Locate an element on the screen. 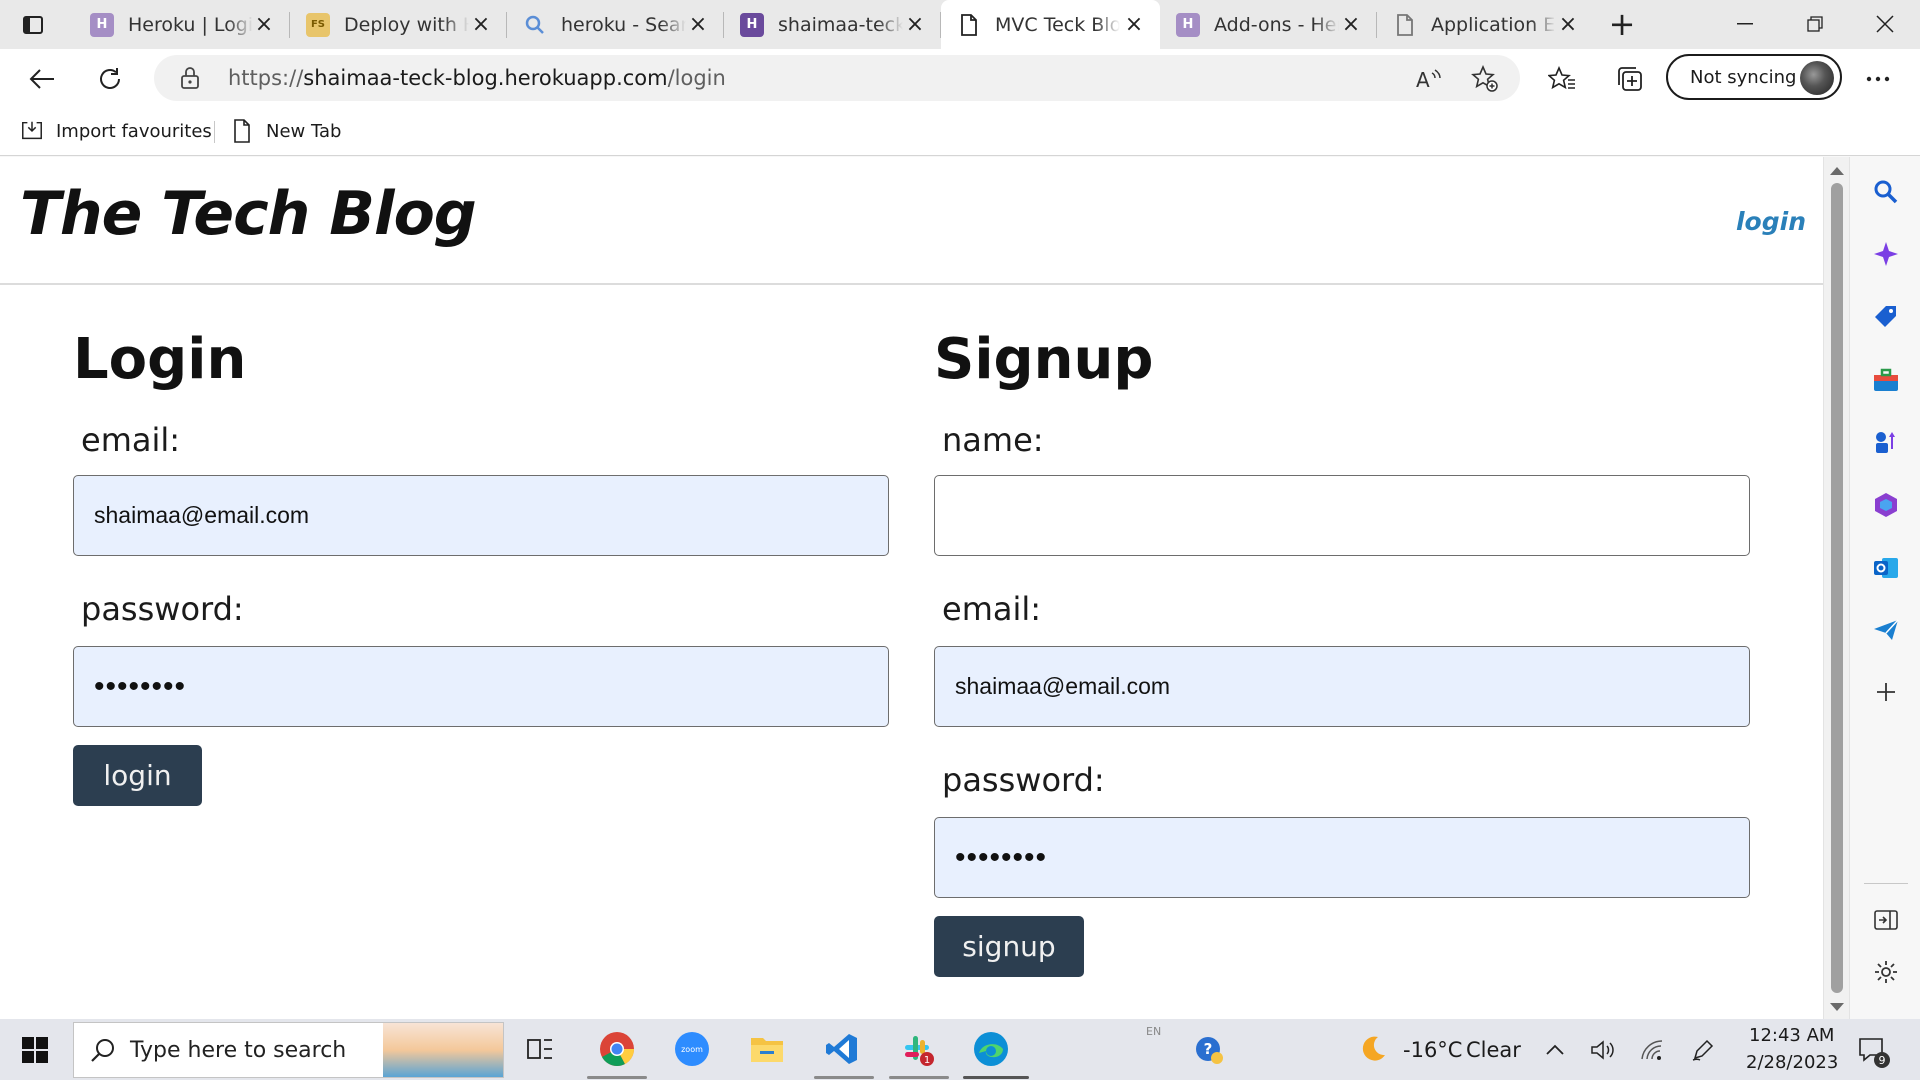 The width and height of the screenshot is (1920, 1080). tab-title: MVC Teck Blog is located at coordinates (1057, 24).